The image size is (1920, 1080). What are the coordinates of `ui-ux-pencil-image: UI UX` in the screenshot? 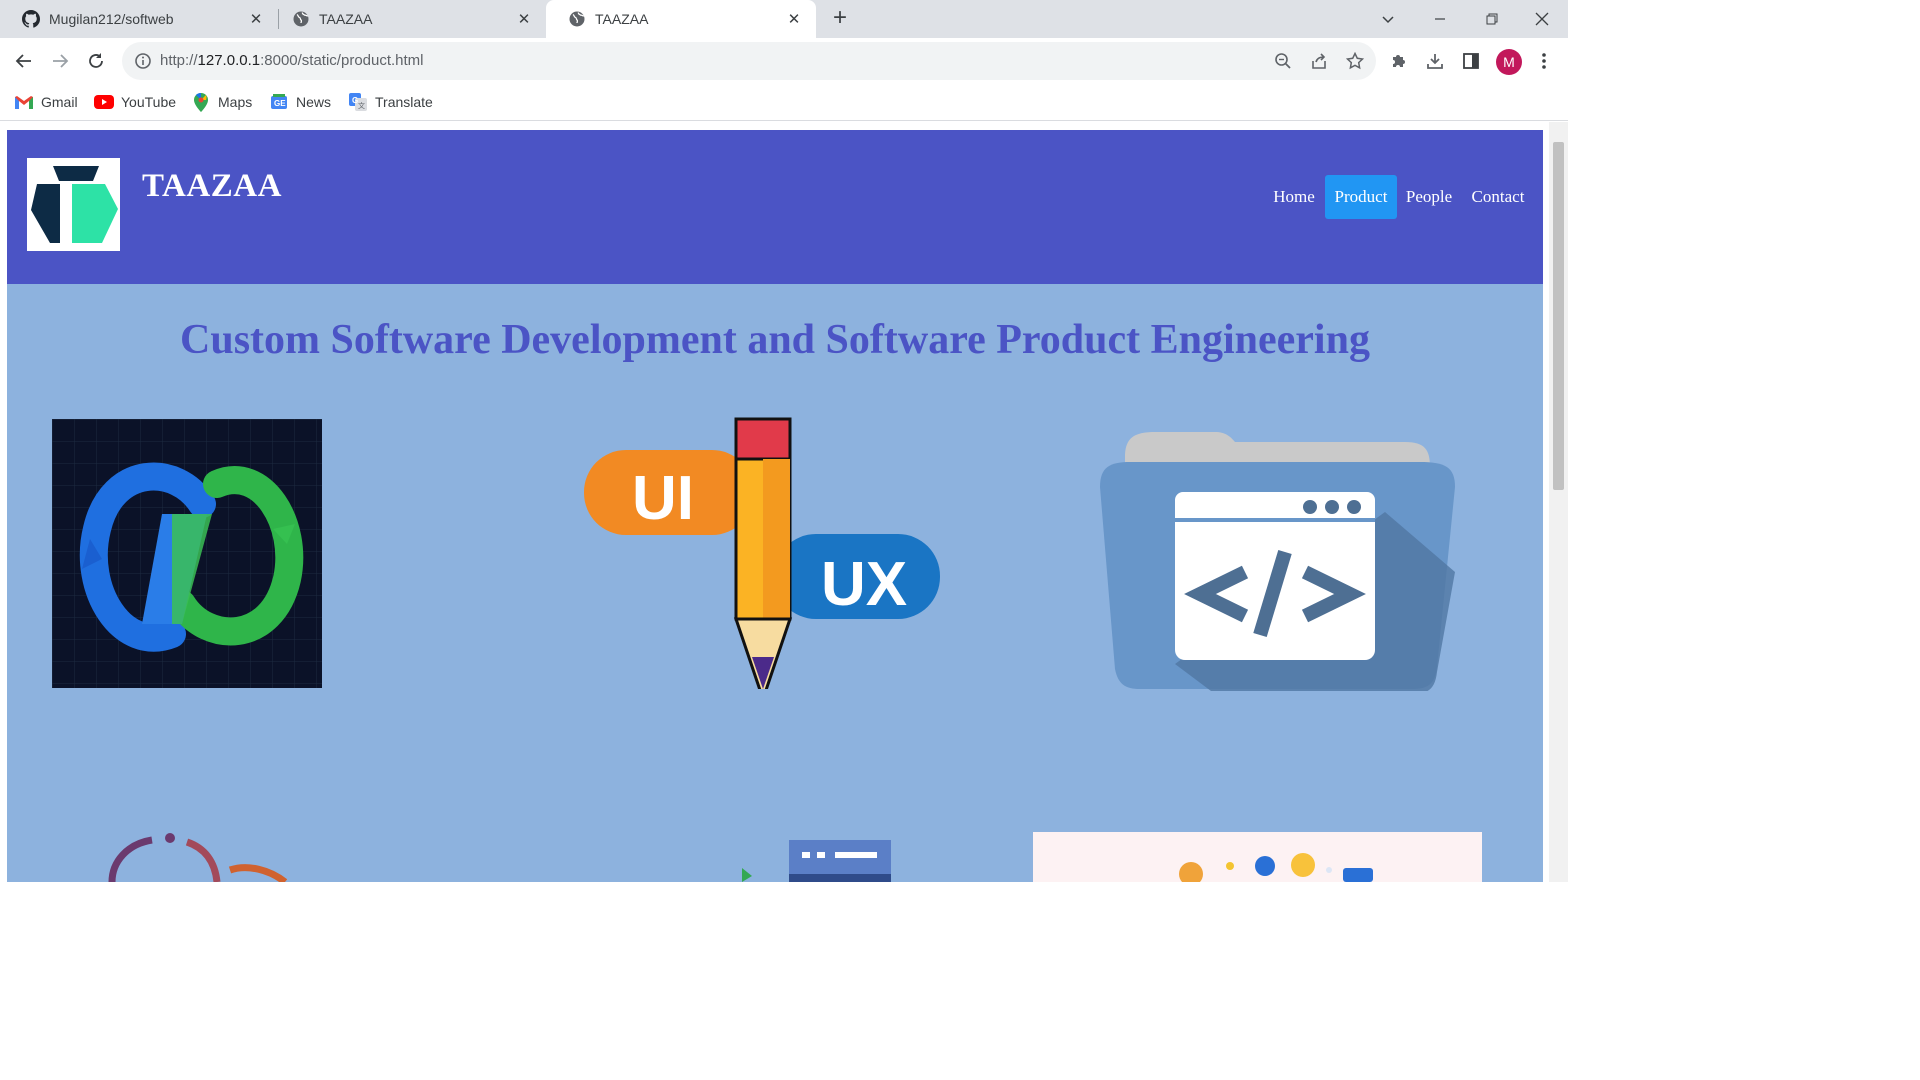 It's located at (763, 560).